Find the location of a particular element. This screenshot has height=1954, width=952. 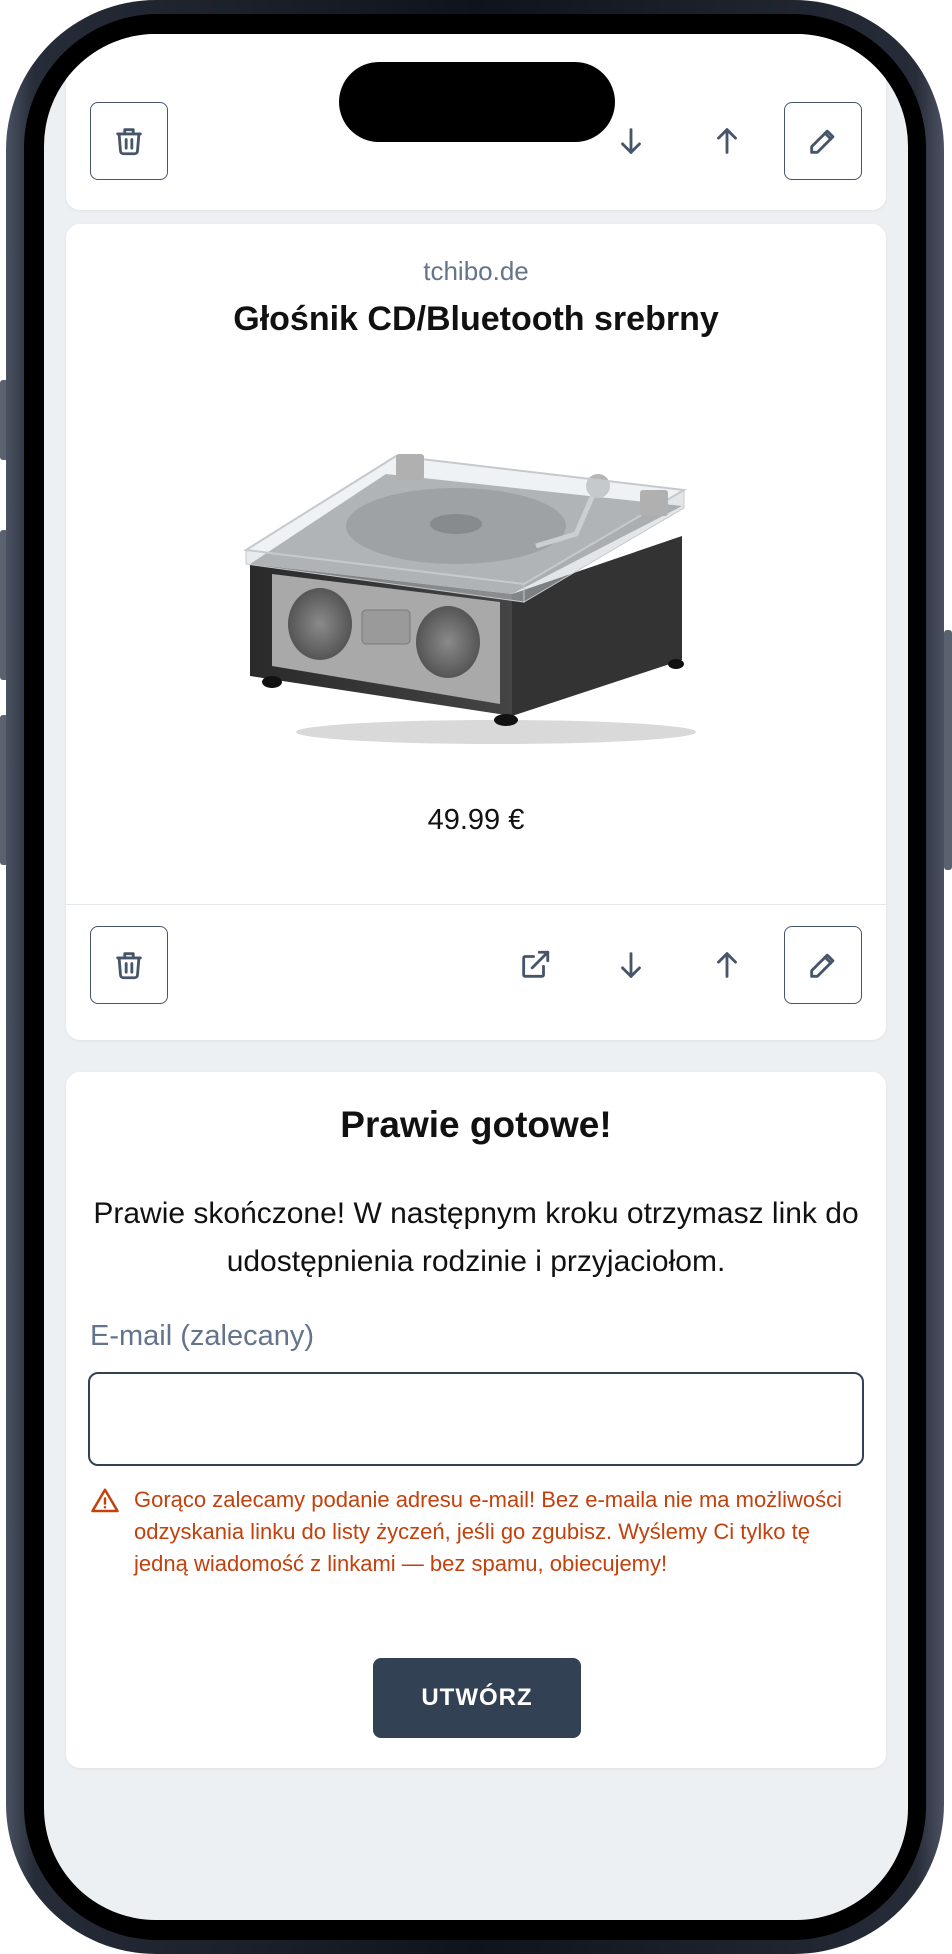

product-title: Głośnik CD/Bluetooth srebrny is located at coordinates (476, 319).